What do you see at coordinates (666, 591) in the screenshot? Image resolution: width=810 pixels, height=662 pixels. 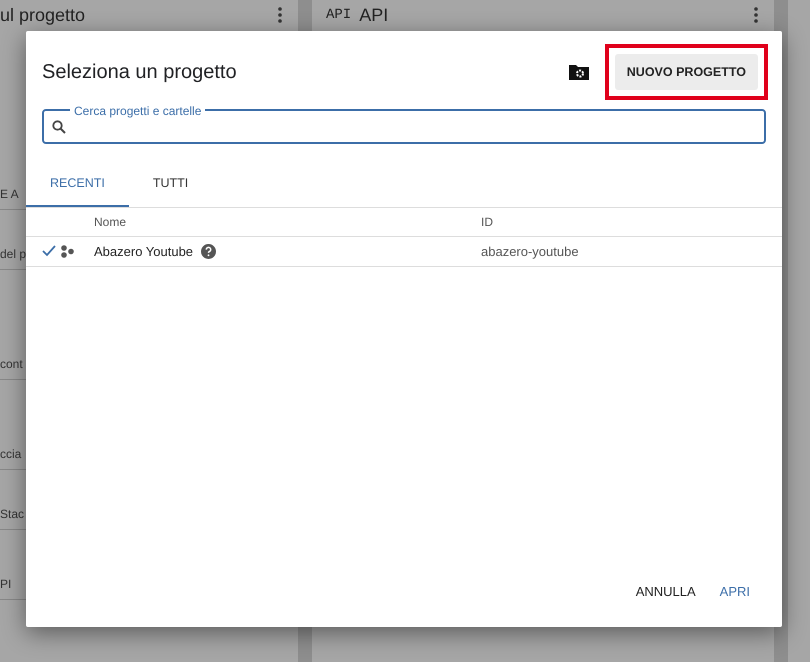 I see `cancel-button: ANNULLA` at bounding box center [666, 591].